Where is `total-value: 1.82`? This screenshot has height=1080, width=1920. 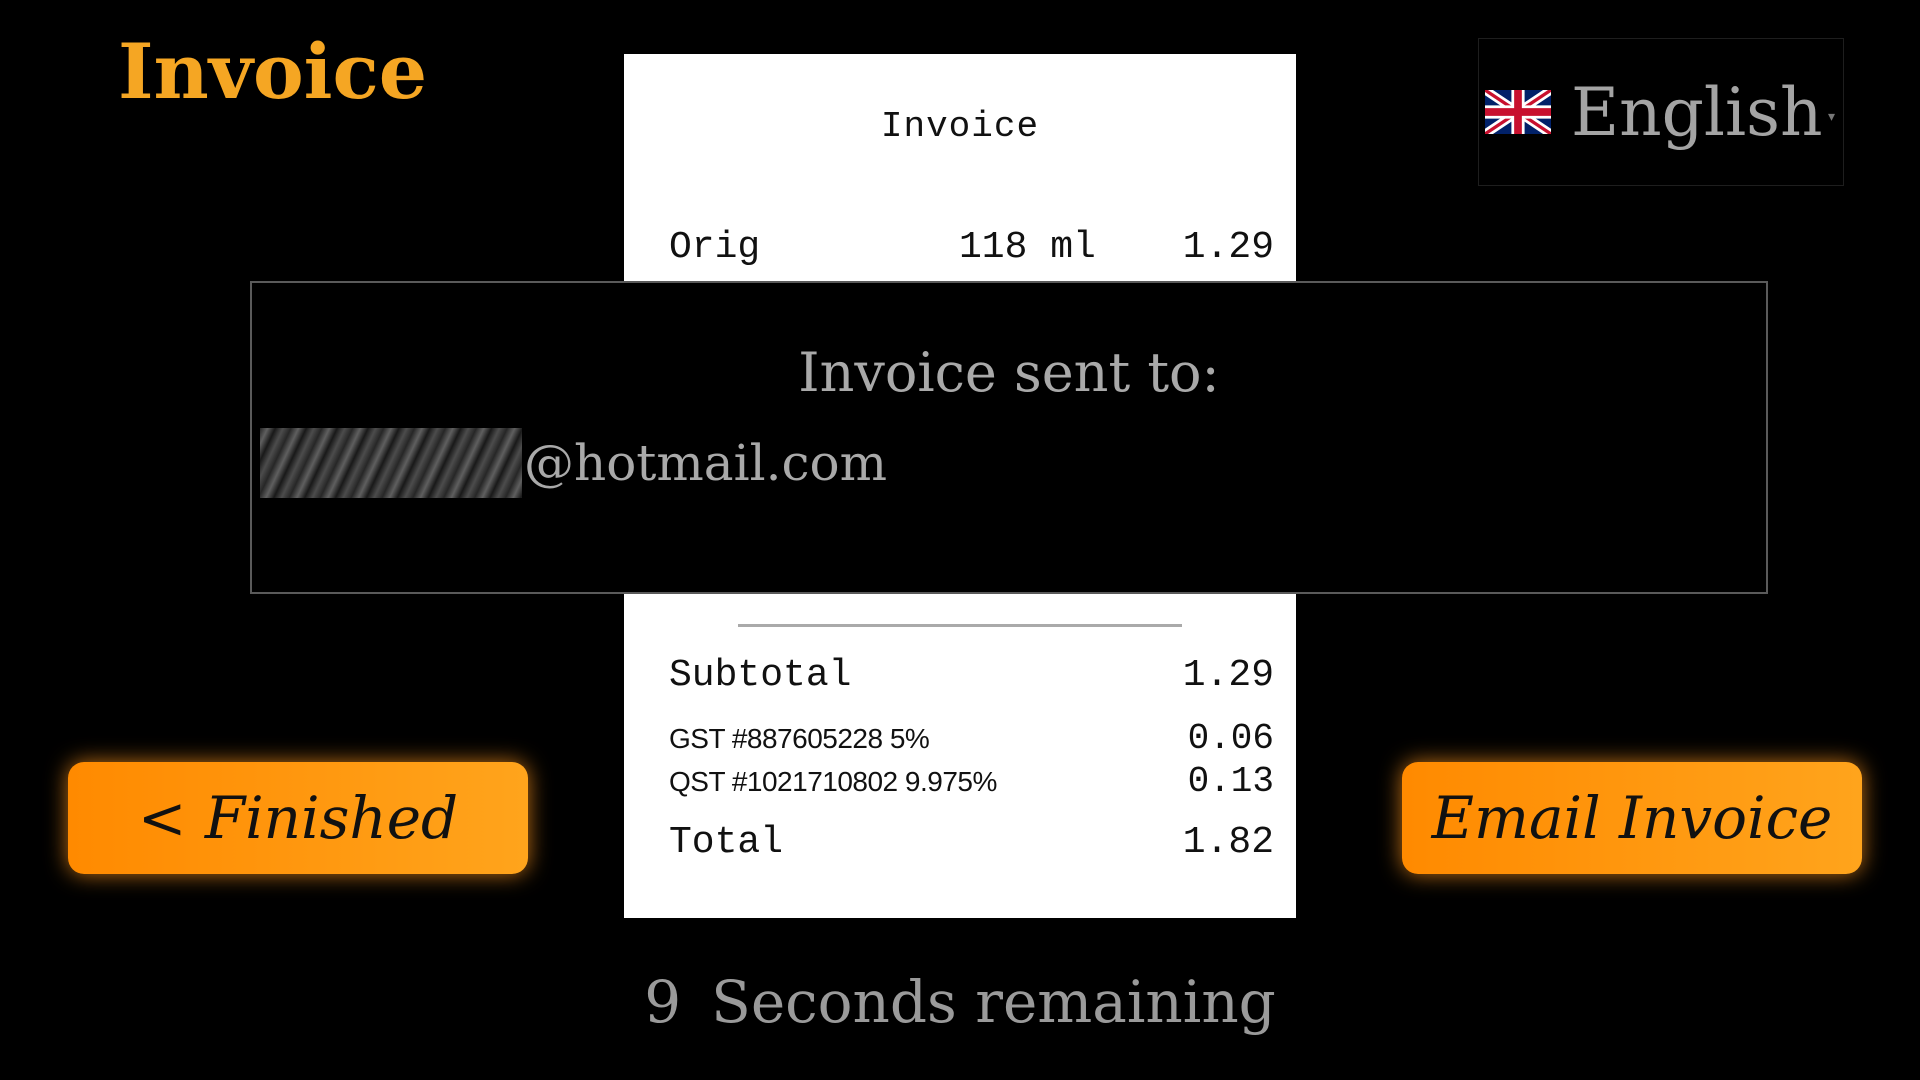
total-value: 1.82 is located at coordinates (1228, 842).